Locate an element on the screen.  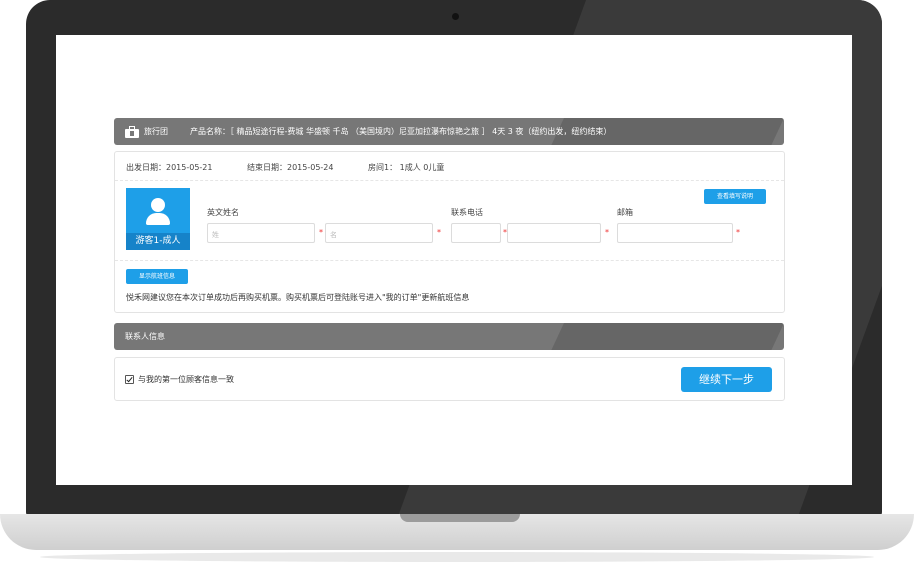
same-as-first-checkbox is located at coordinates (129, 379).